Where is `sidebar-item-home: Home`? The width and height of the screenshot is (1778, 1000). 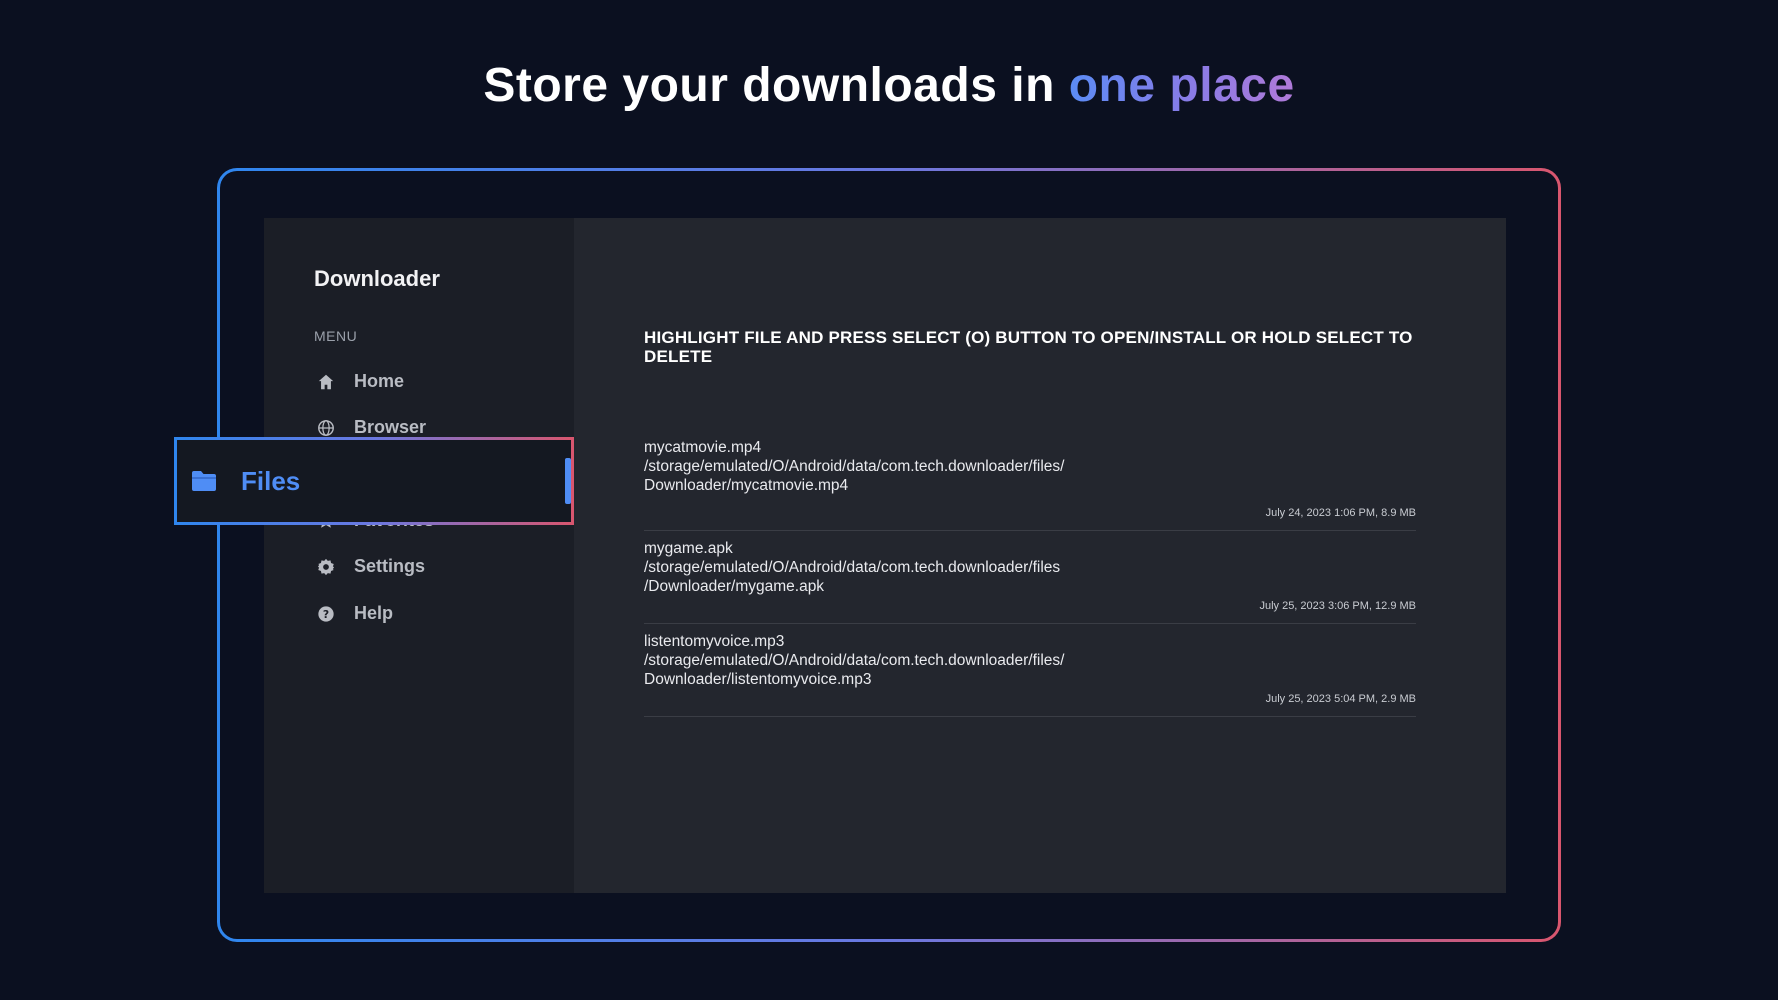 sidebar-item-home: Home is located at coordinates (360, 381).